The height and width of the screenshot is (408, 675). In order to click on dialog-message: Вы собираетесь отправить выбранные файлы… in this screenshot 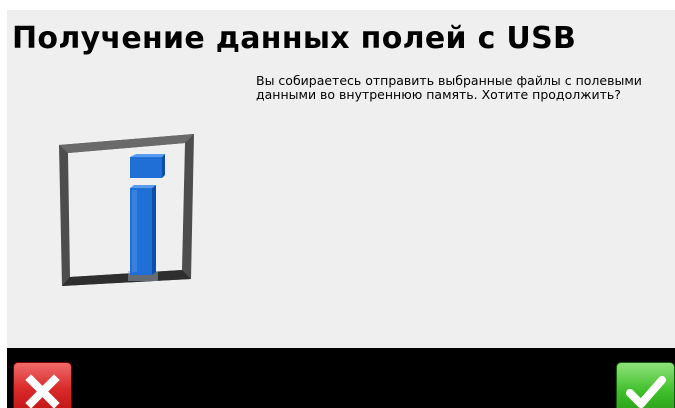, I will do `click(449, 87)`.